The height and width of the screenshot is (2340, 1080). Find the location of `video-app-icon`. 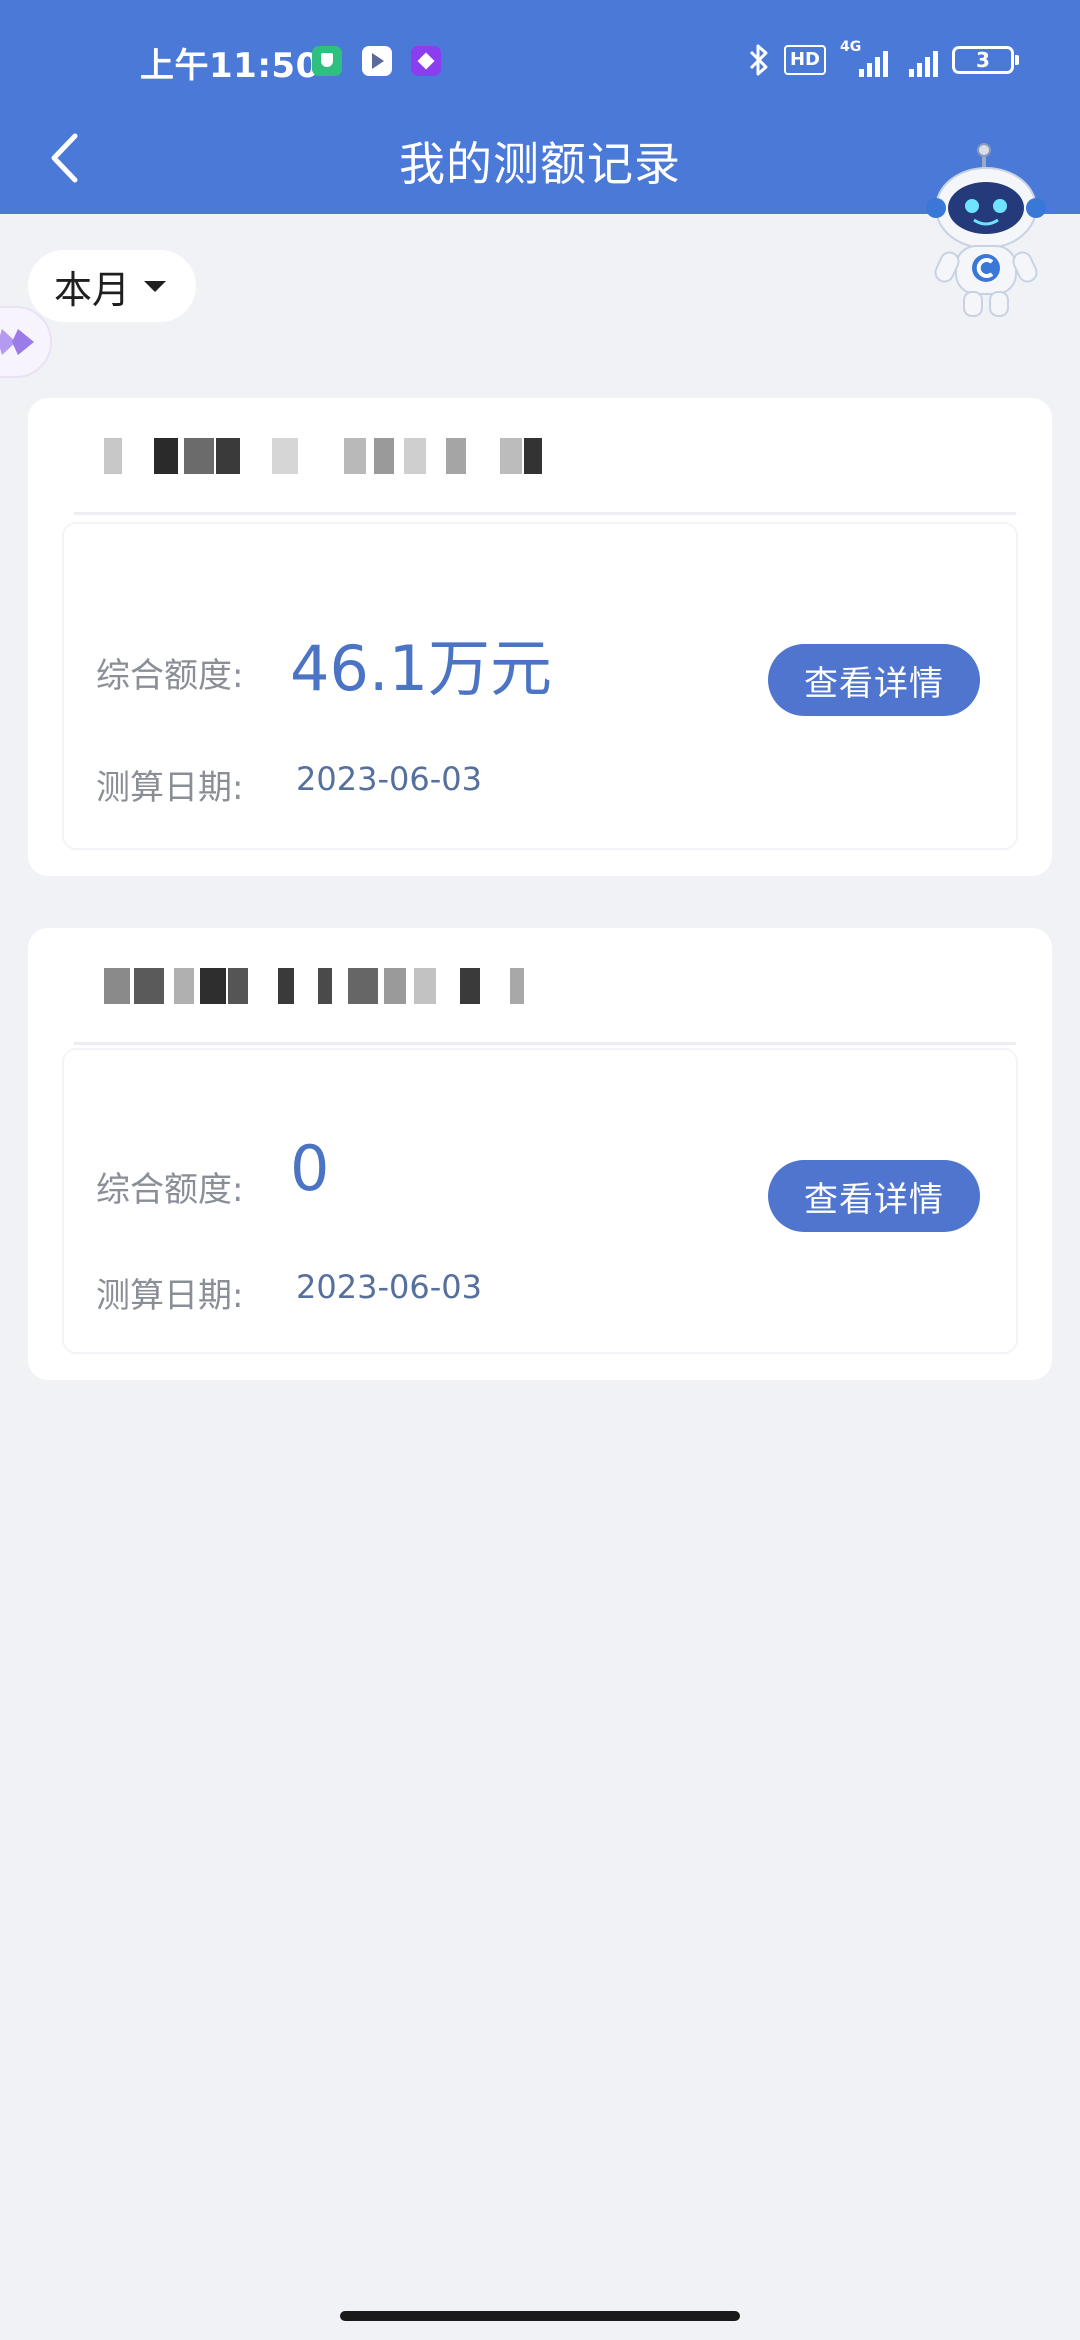

video-app-icon is located at coordinates (377, 61).